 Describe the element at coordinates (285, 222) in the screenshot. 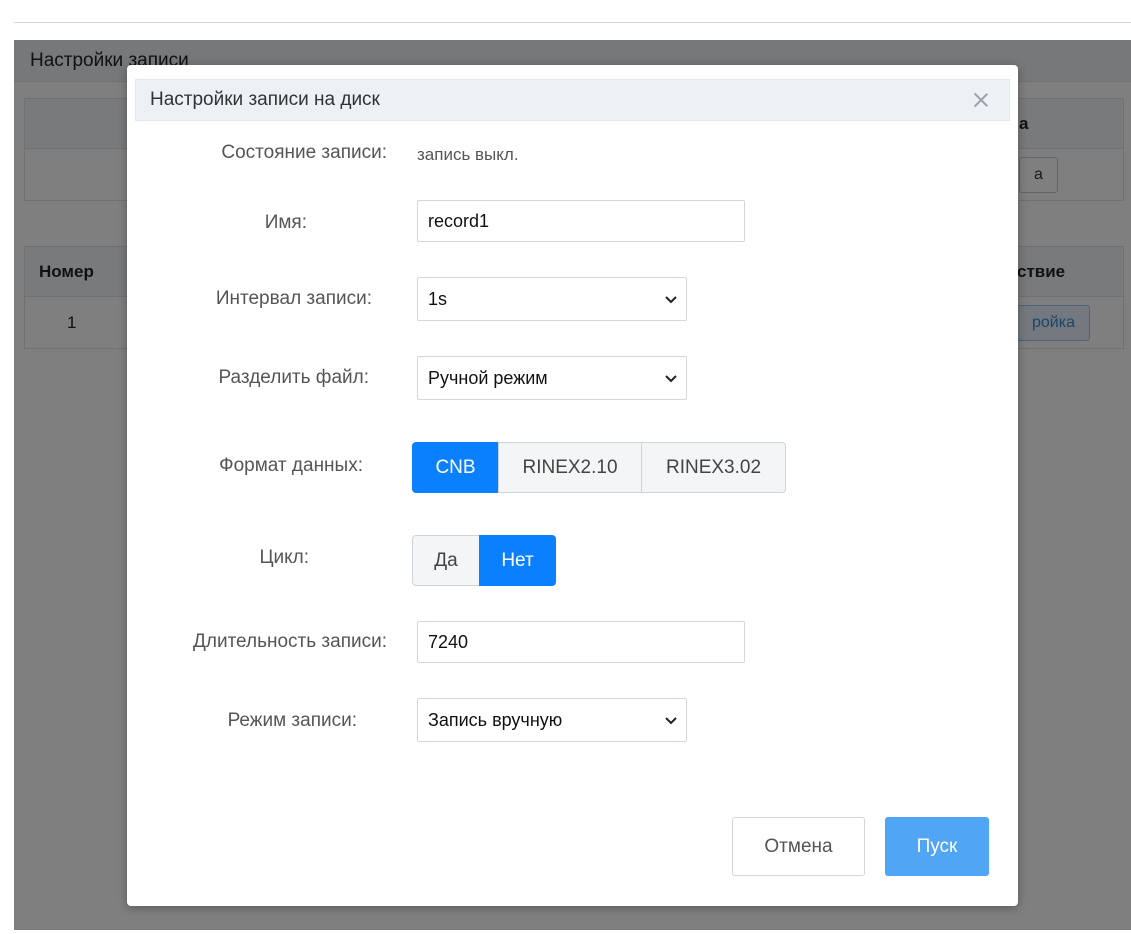

I see `name-label: Имя:` at that location.